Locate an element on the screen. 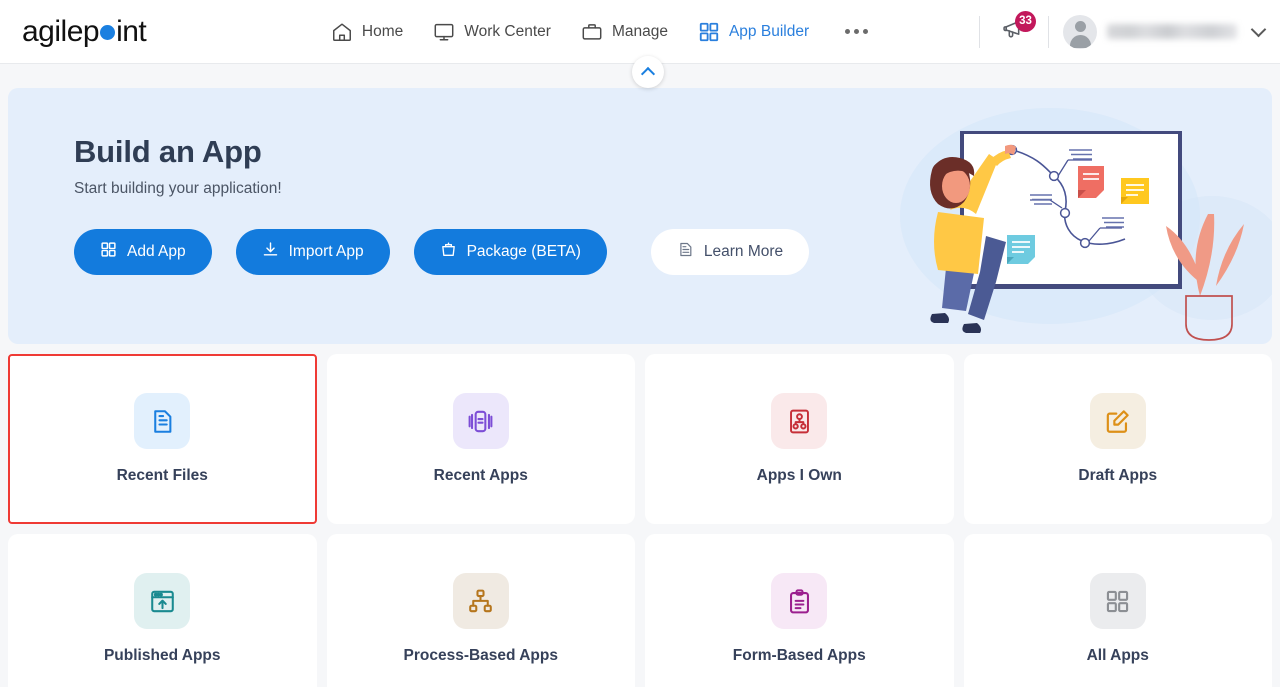 The width and height of the screenshot is (1280, 687). hierarchy-icon is located at coordinates (480, 601).